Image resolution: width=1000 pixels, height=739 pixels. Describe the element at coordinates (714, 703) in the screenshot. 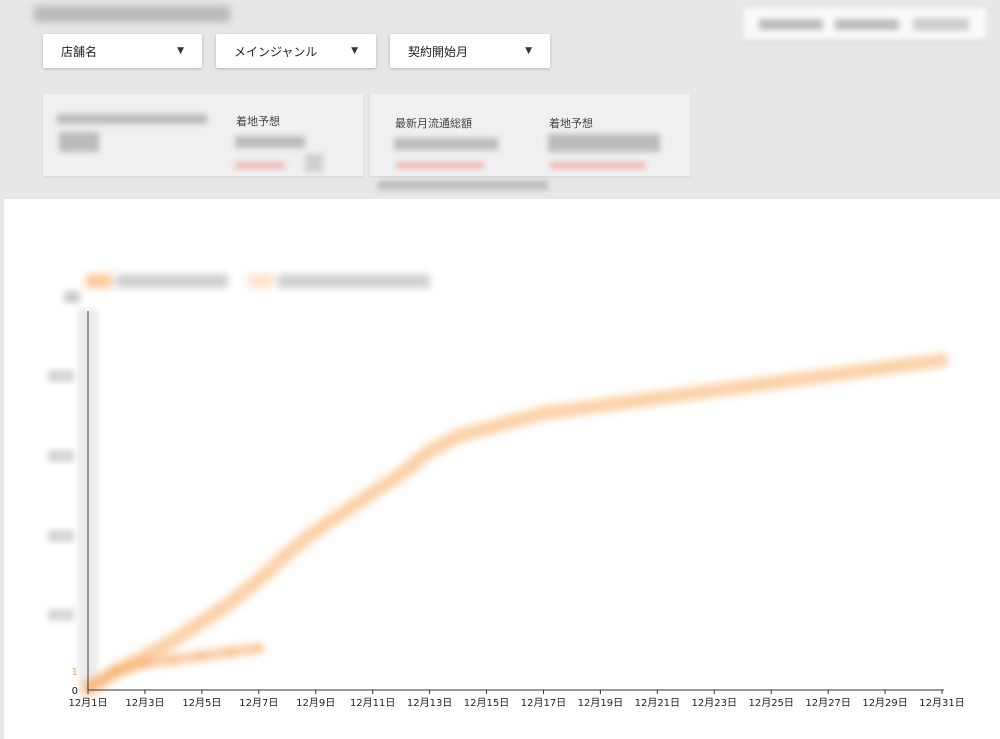

I see `x-tick-label: 12月23日` at that location.